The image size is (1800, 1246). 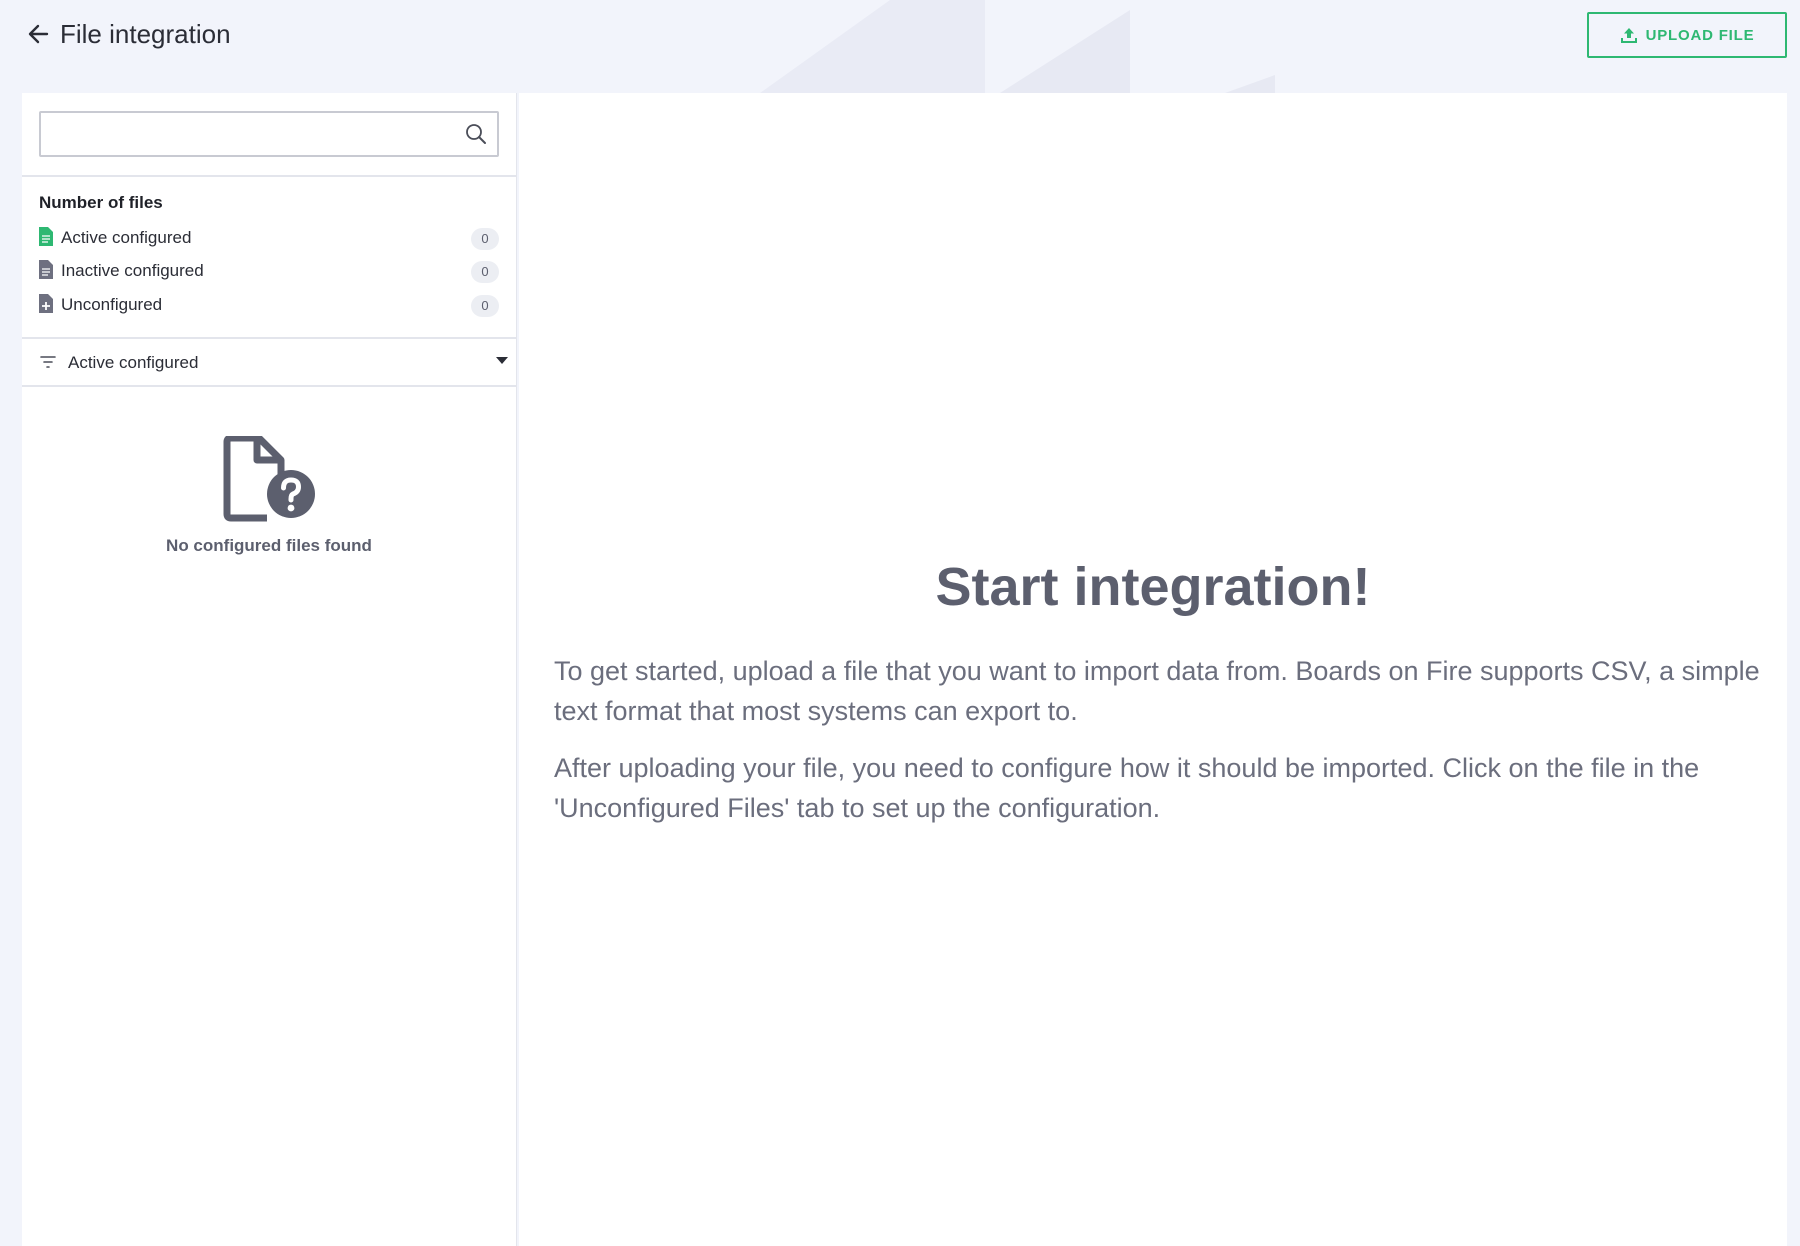 I want to click on upload-file-button: UPLOAD FILE, so click(x=1687, y=35).